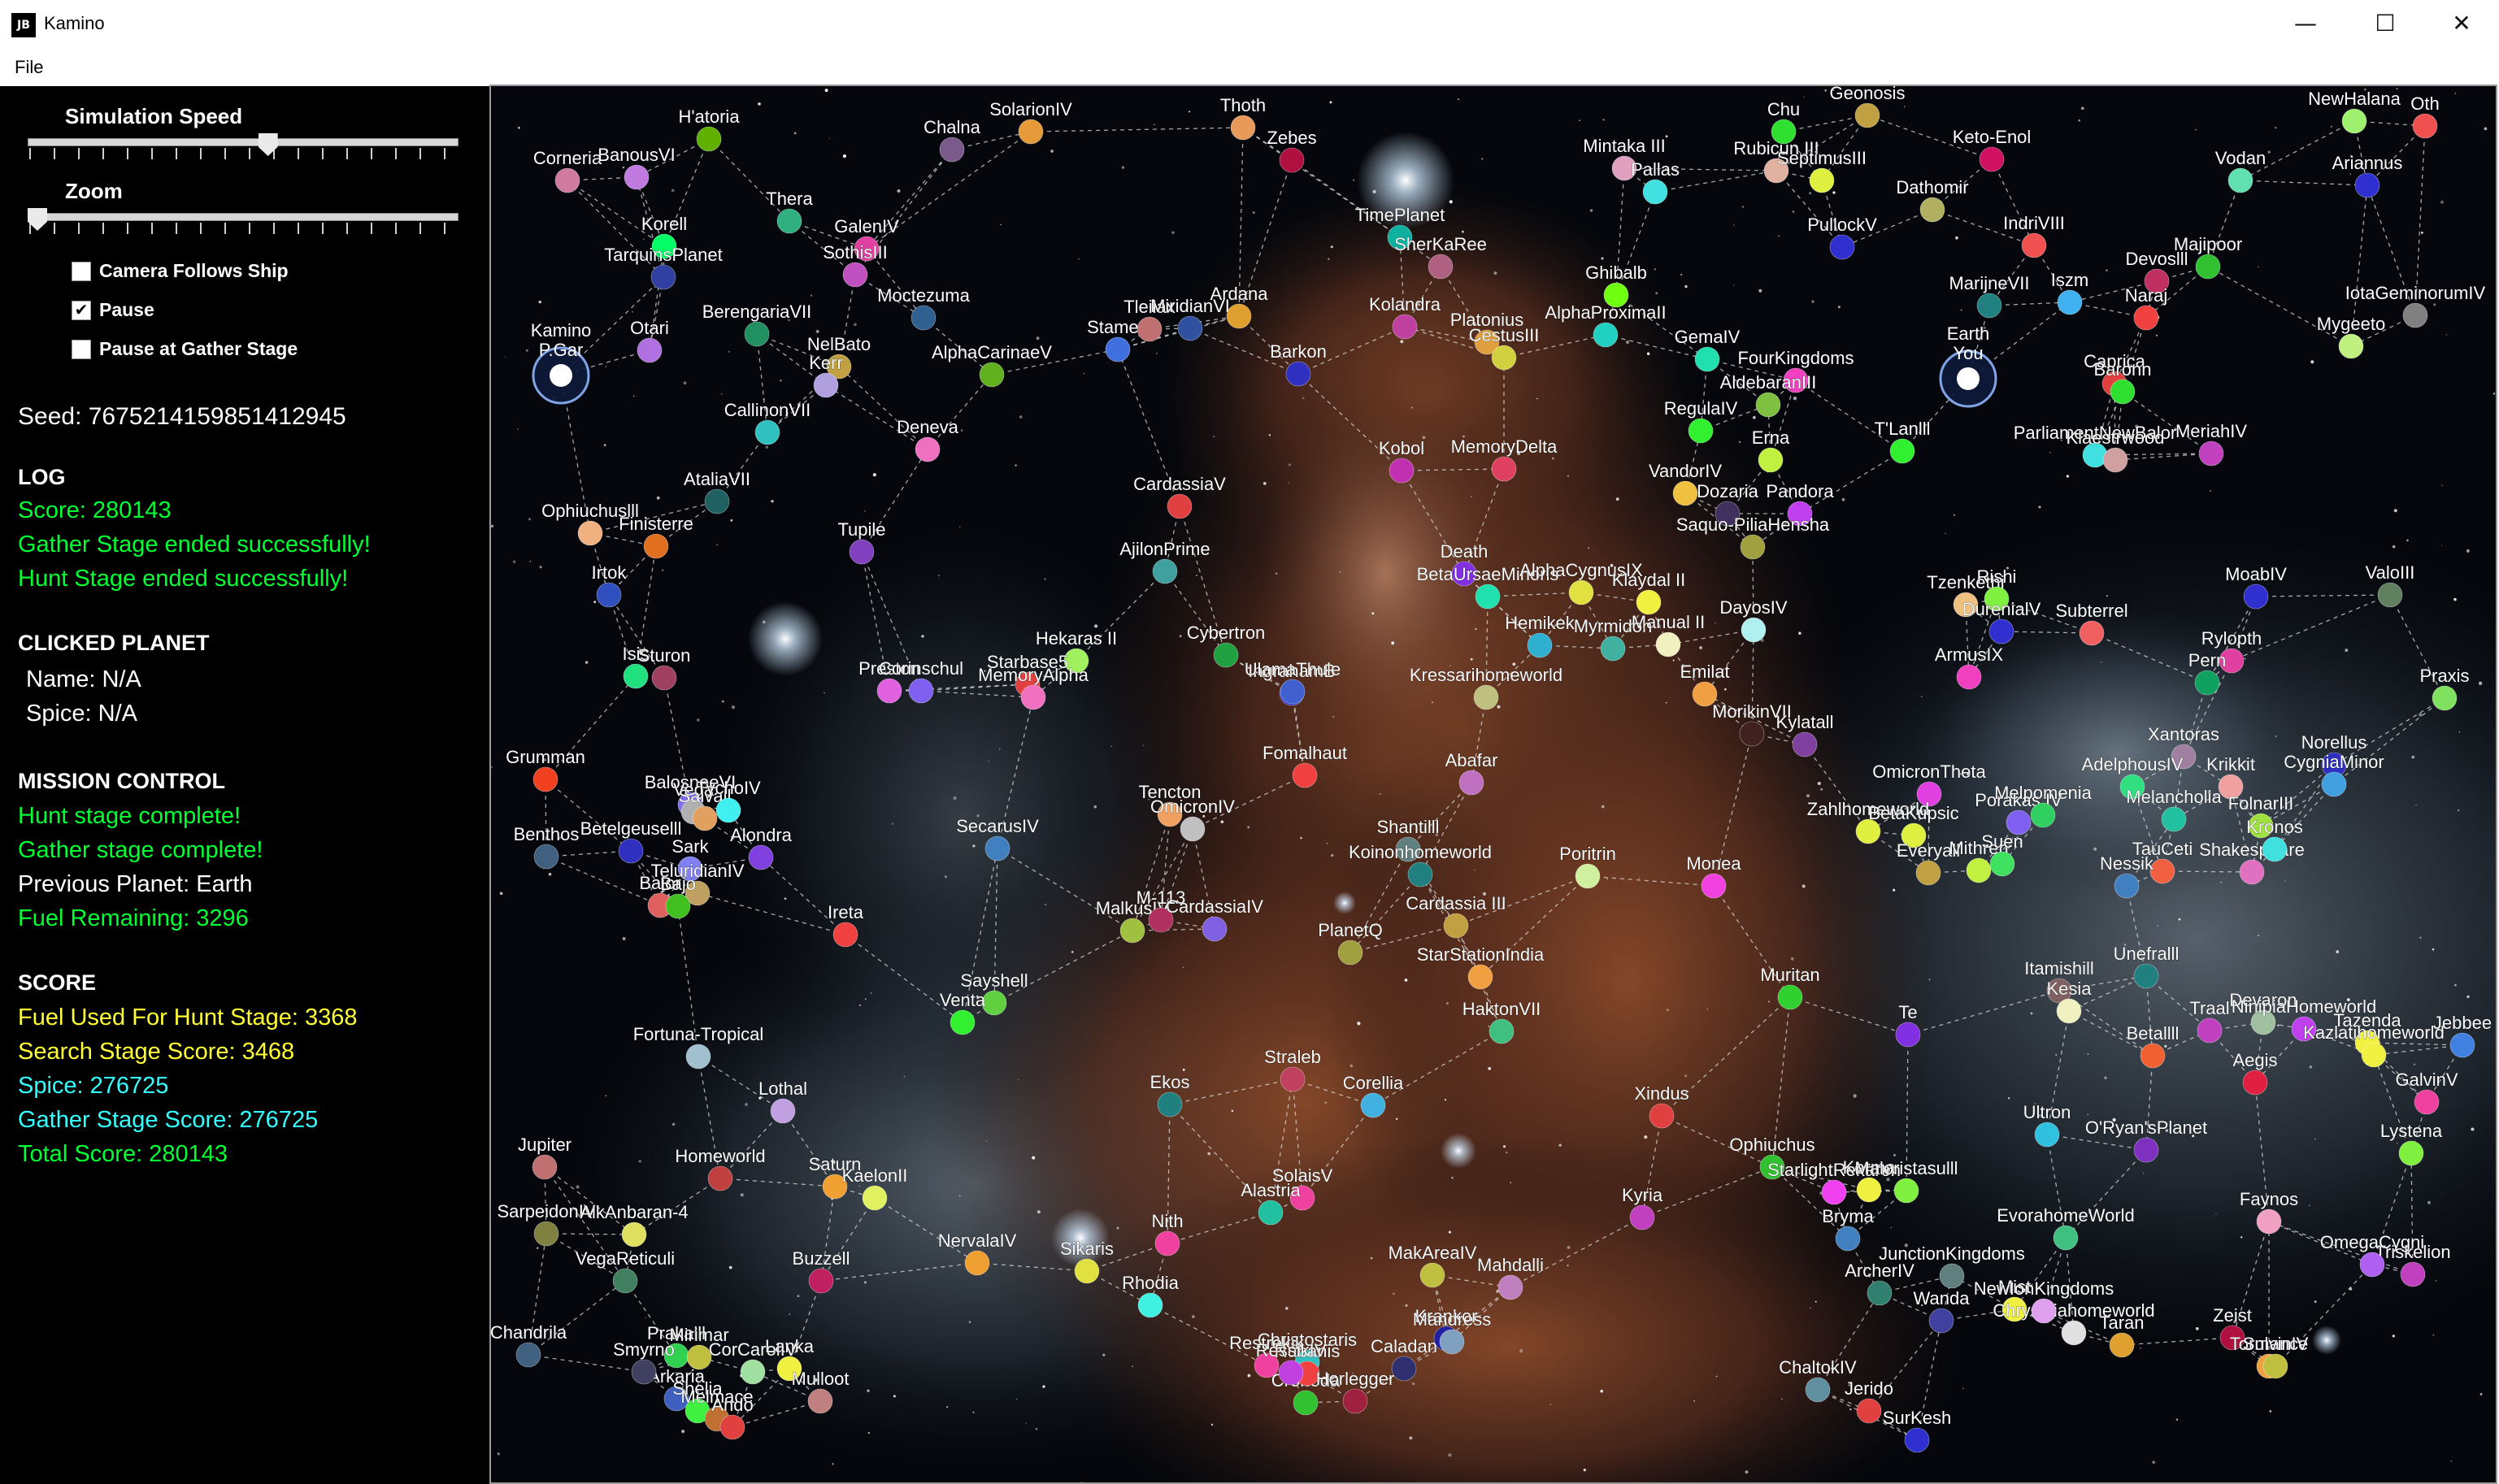 The height and width of the screenshot is (1484, 2499). What do you see at coordinates (28, 67) in the screenshot?
I see `menu-file: File` at bounding box center [28, 67].